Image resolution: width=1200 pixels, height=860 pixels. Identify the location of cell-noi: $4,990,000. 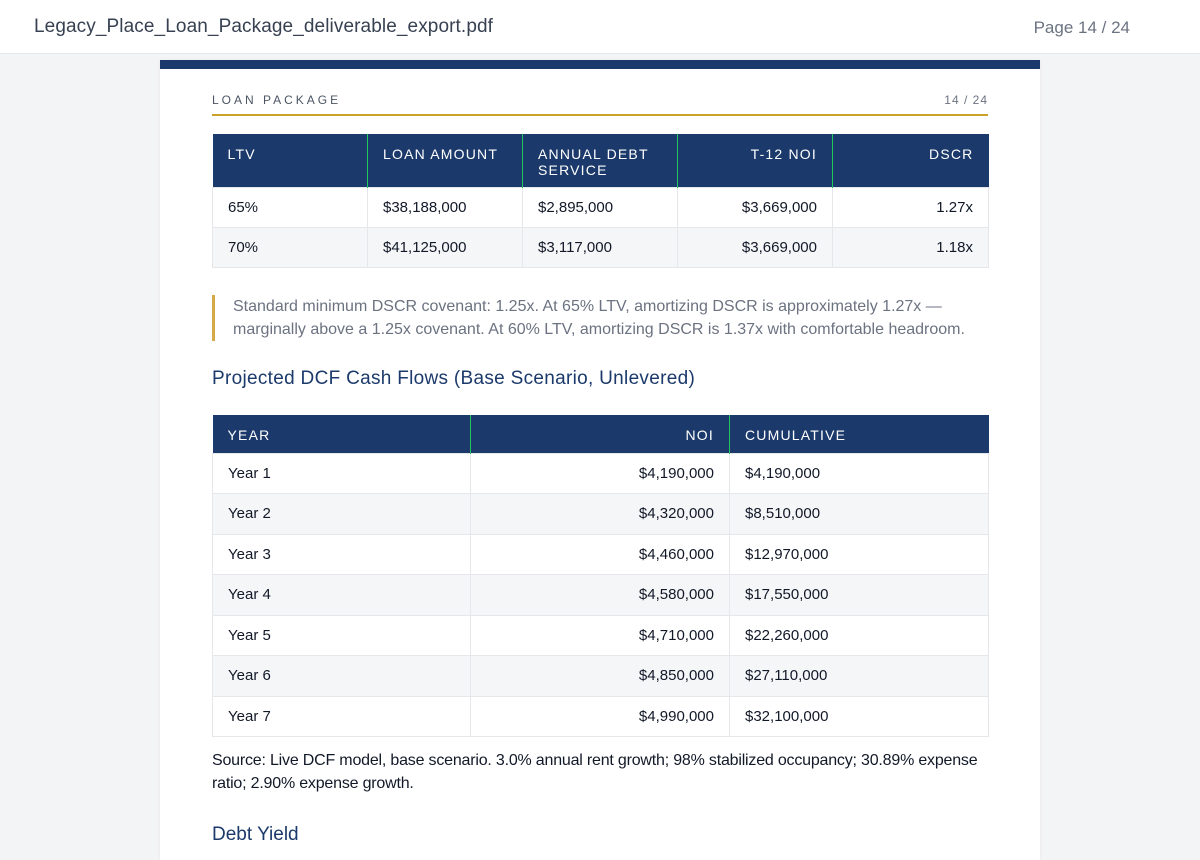
(600, 716).